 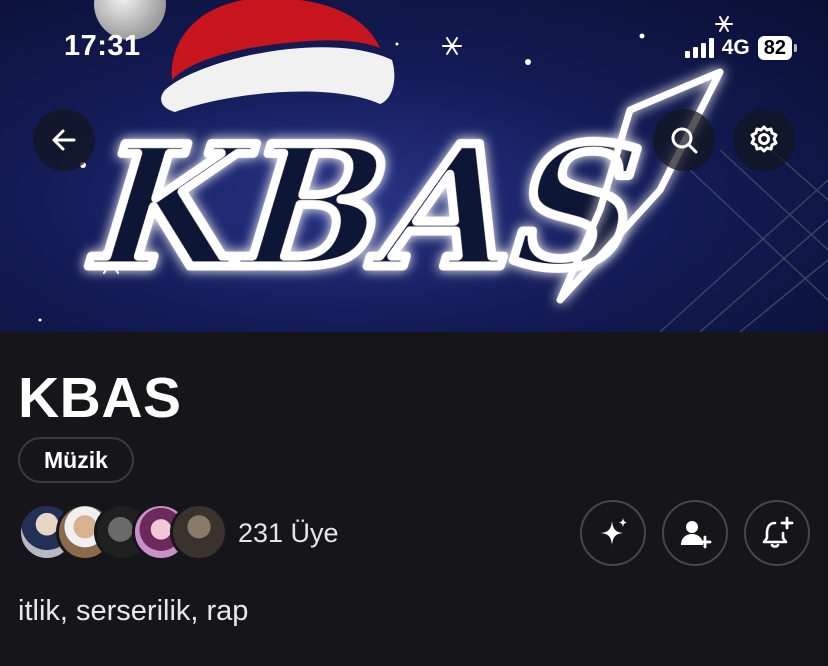 I want to click on group-description: itlik, serserilik, rap, so click(x=133, y=611).